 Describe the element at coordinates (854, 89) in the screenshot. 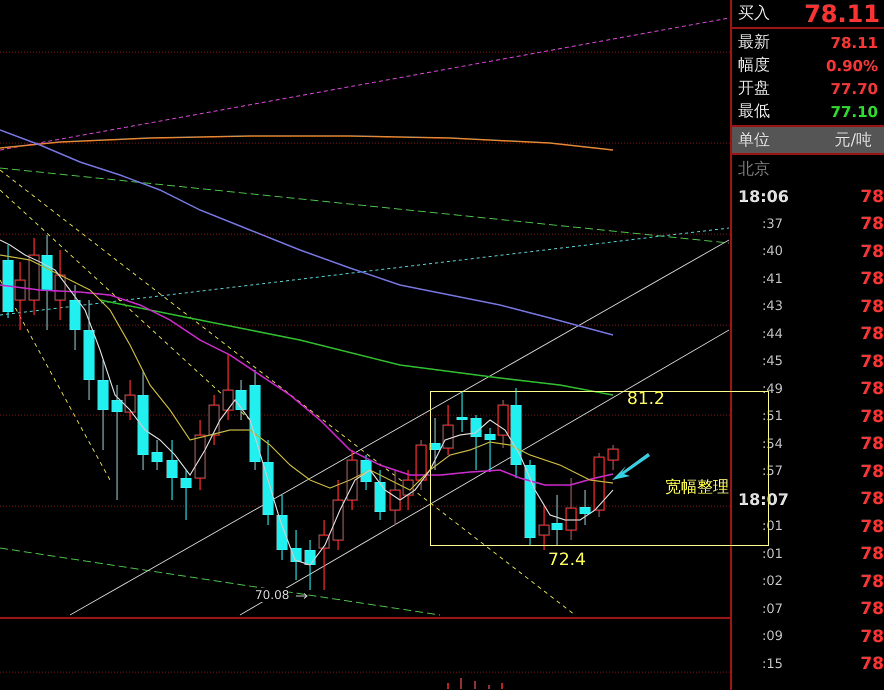

I see `quote-value: 77.70` at that location.